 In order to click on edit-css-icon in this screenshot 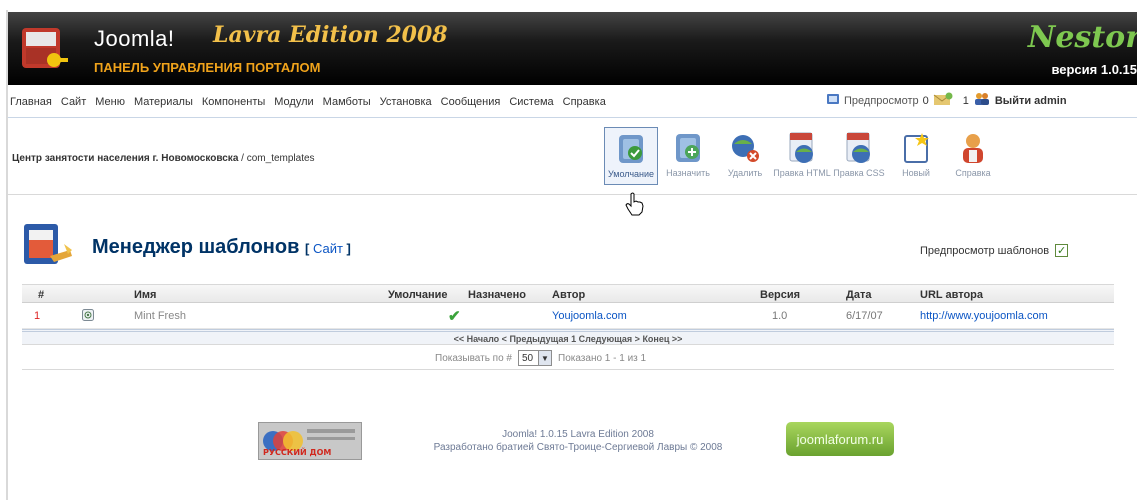, I will do `click(859, 148)`.